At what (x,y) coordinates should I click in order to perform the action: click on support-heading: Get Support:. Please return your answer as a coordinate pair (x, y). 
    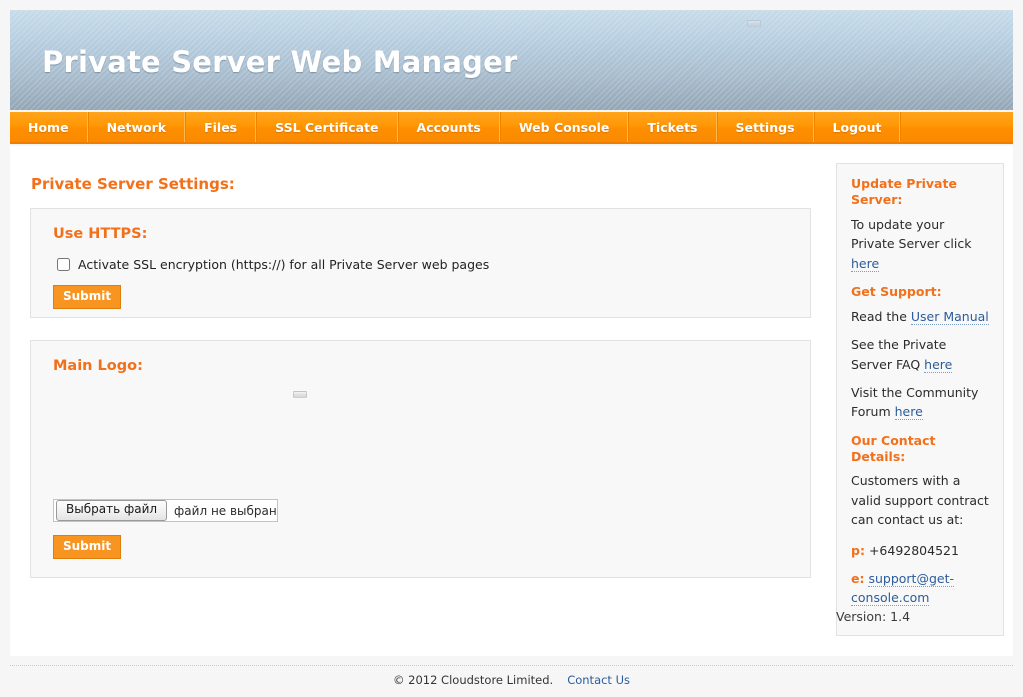
    Looking at the image, I should click on (896, 291).